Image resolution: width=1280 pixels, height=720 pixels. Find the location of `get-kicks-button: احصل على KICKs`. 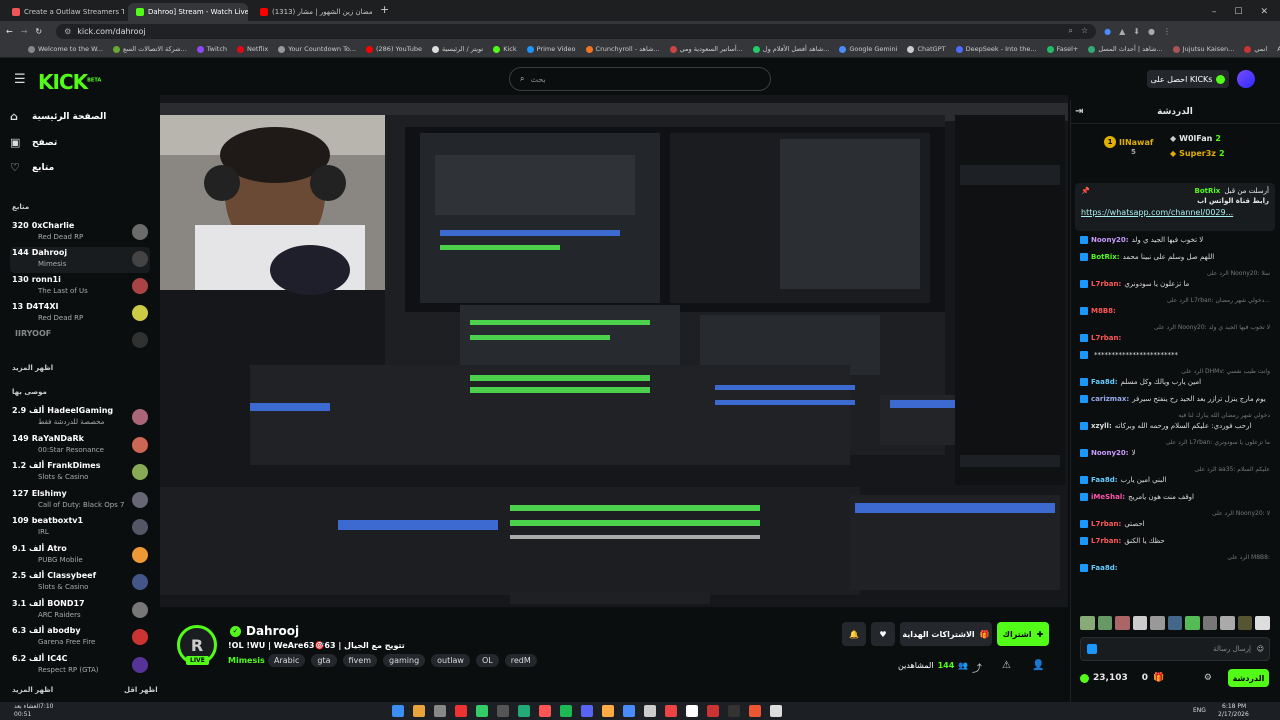

get-kicks-button: احصل على KICKs is located at coordinates (1188, 79).